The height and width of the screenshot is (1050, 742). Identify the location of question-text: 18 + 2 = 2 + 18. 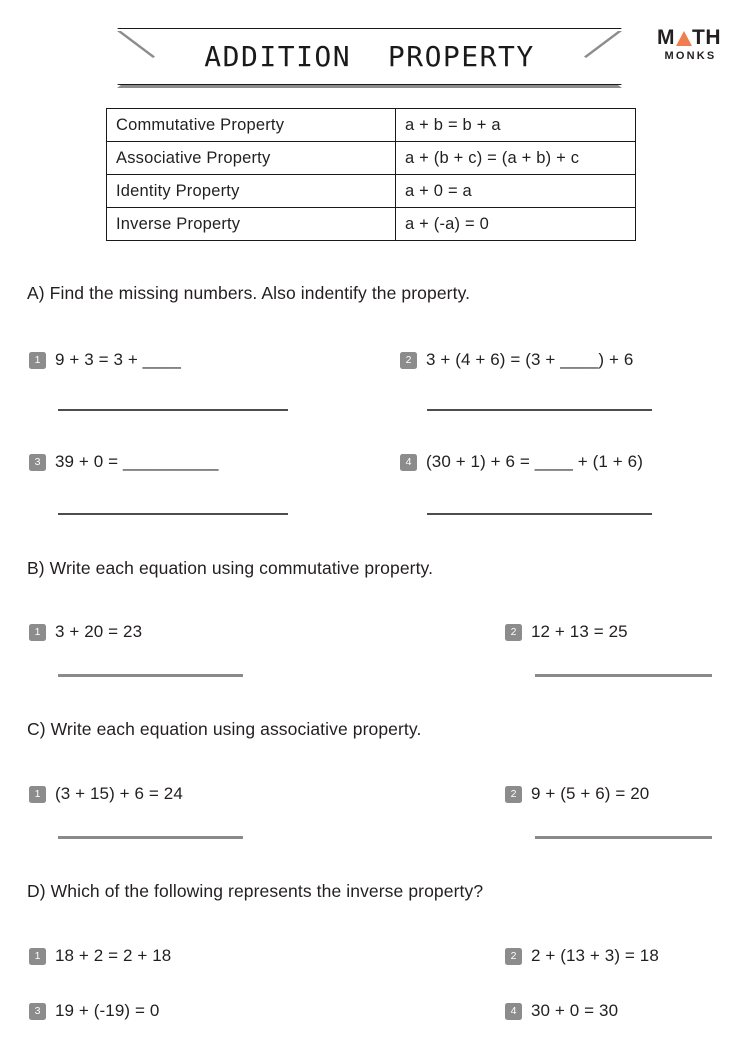
(113, 955).